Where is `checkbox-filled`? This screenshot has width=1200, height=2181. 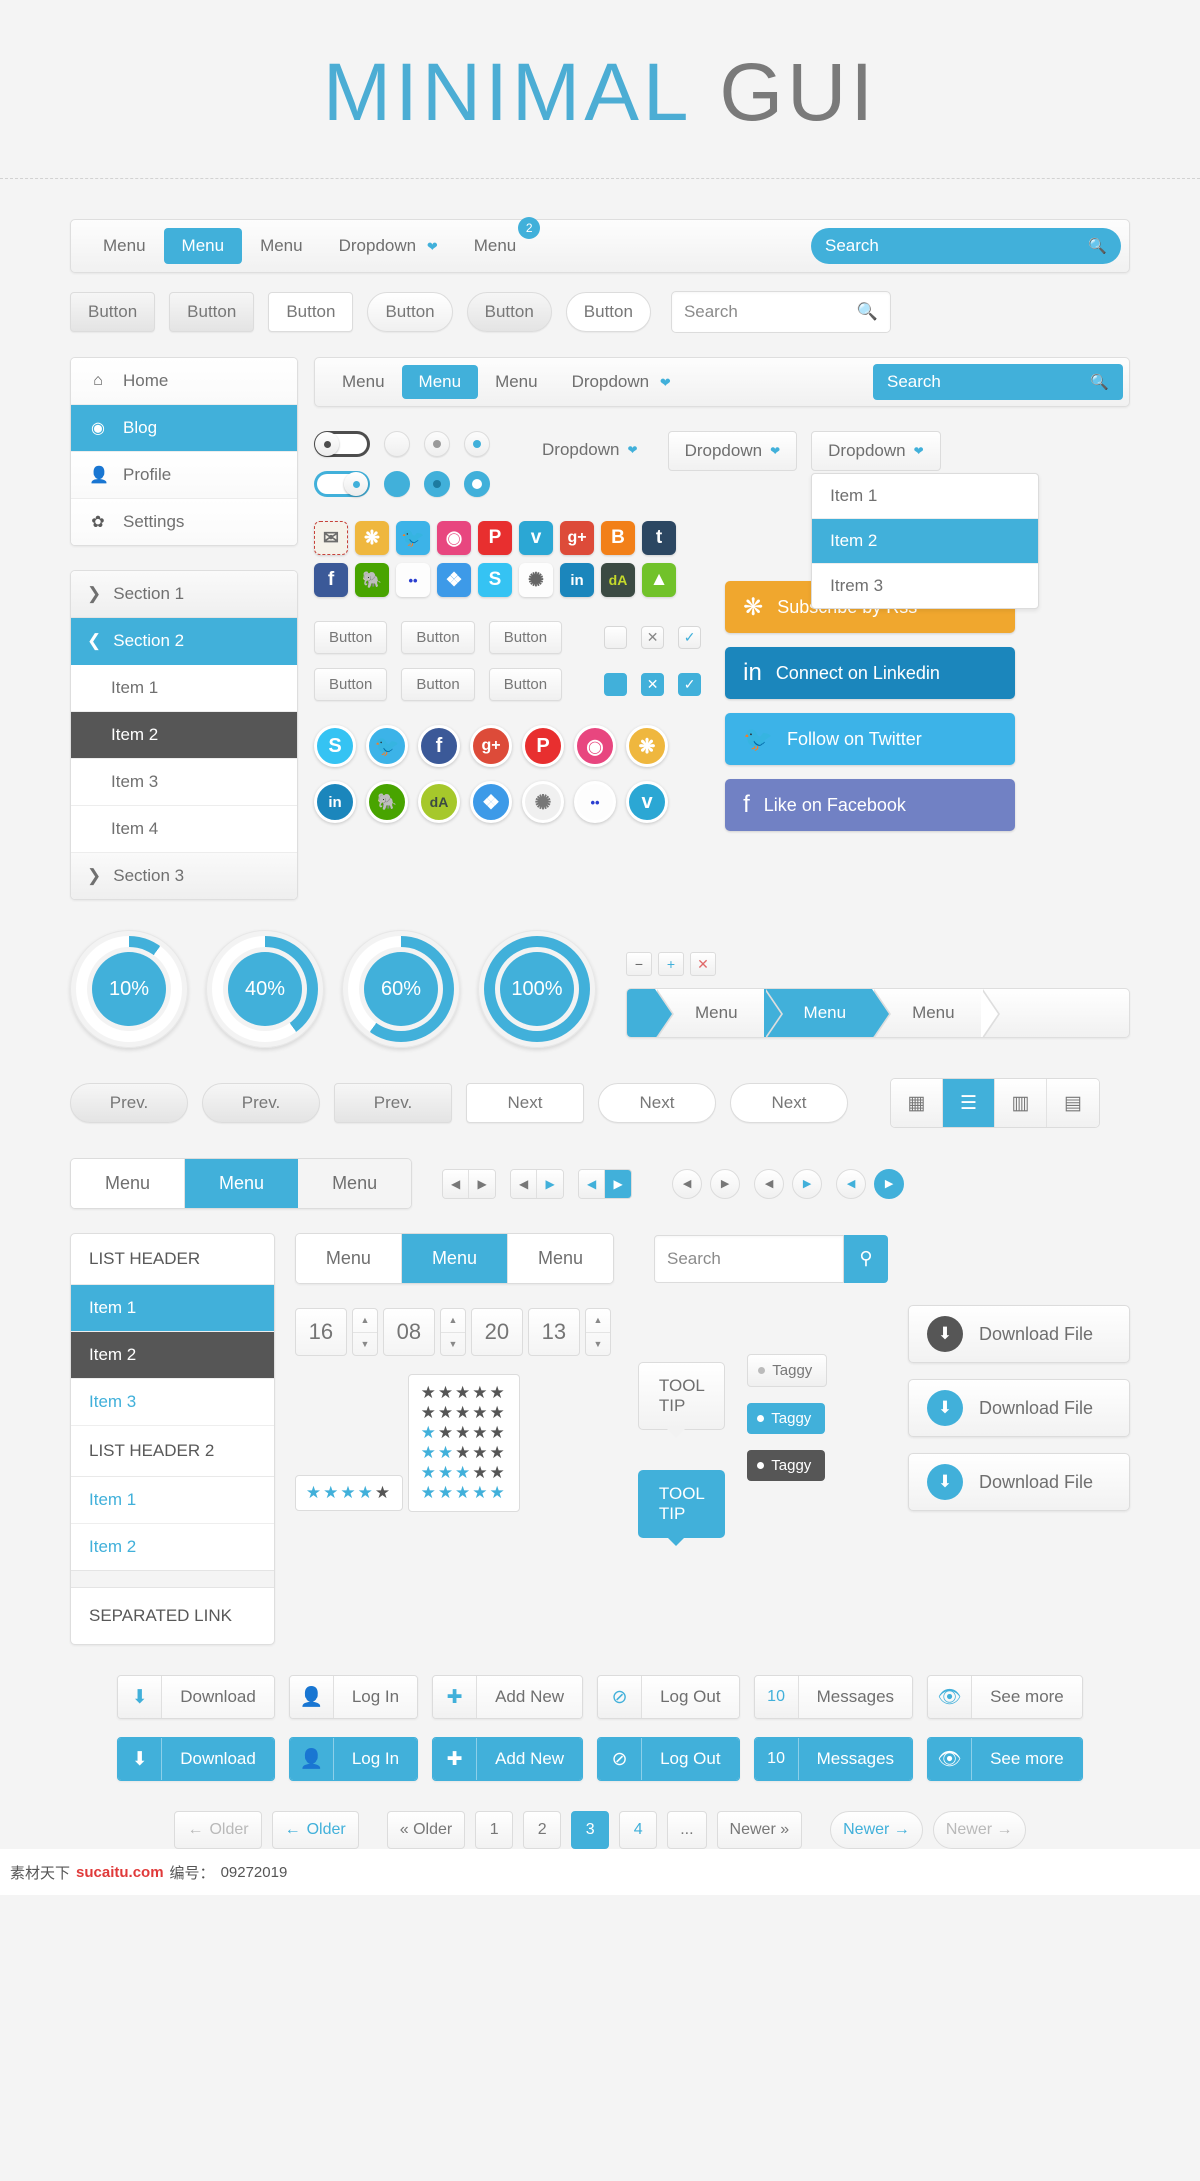
checkbox-filled is located at coordinates (616, 684).